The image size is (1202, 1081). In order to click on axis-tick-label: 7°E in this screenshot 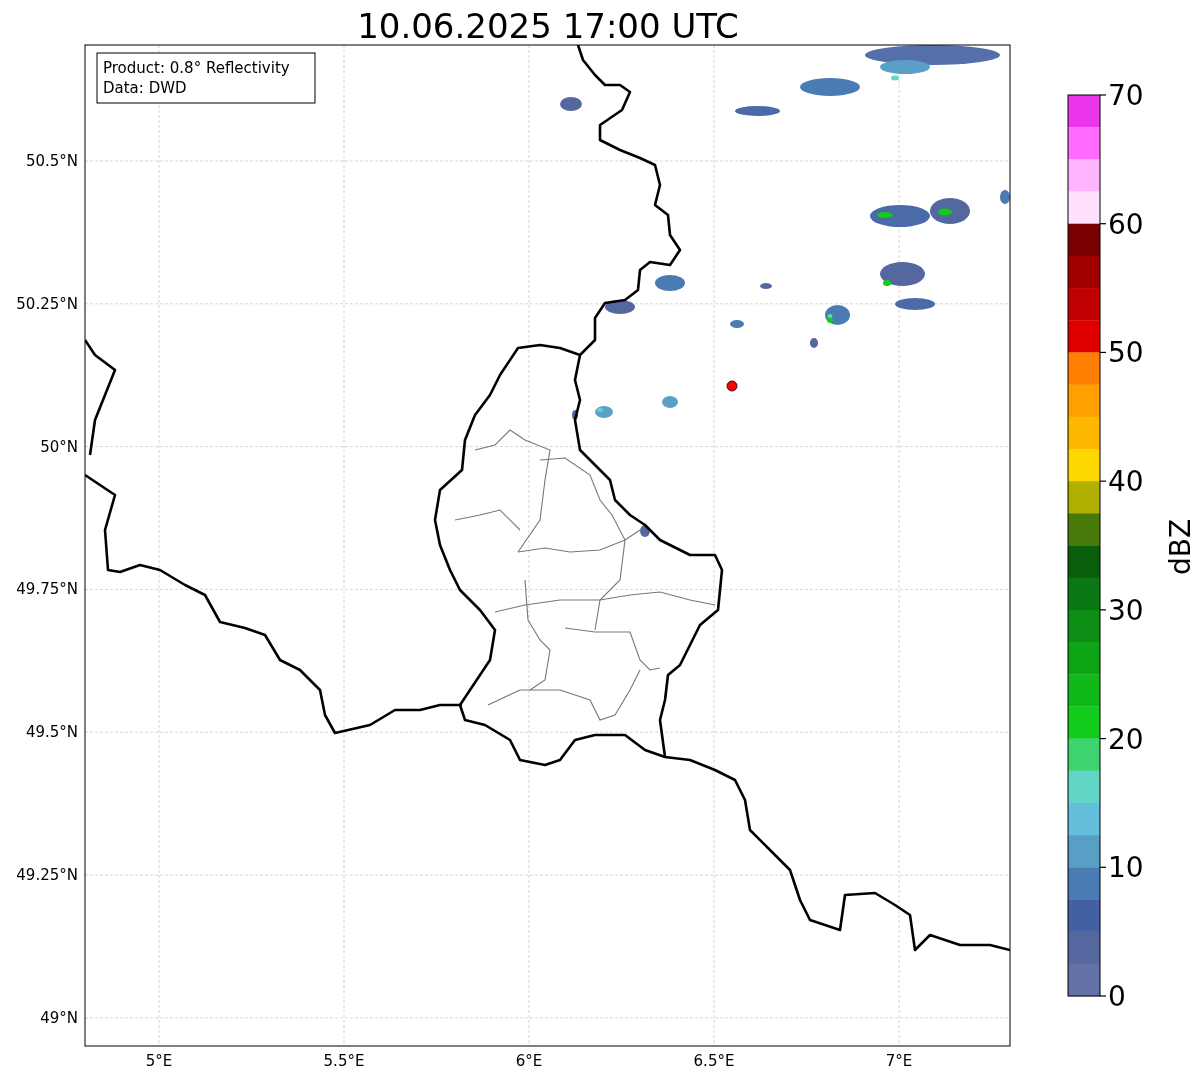, I will do `click(899, 1061)`.